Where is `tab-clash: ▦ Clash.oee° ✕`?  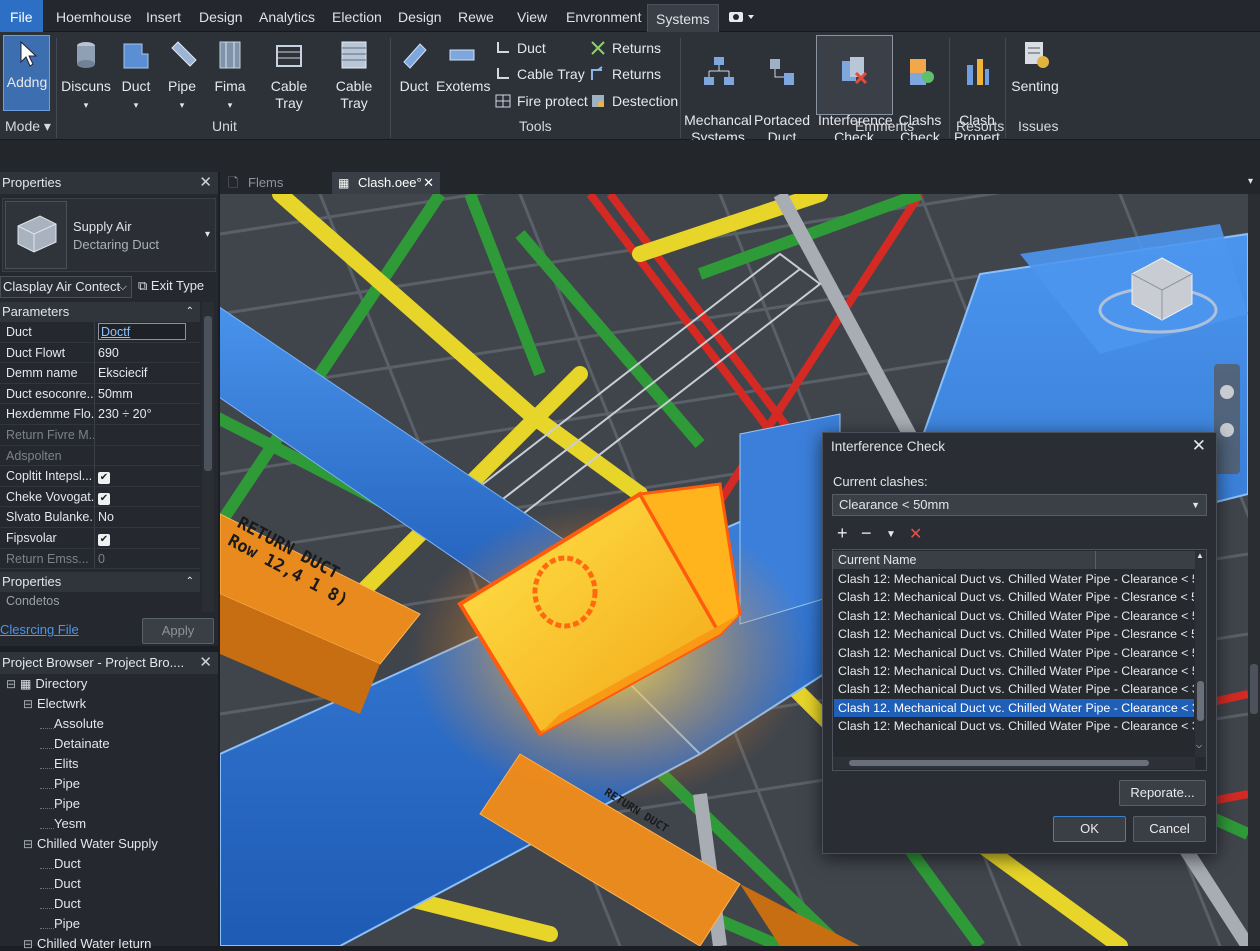 tab-clash: ▦ Clash.oee° ✕ is located at coordinates (386, 183).